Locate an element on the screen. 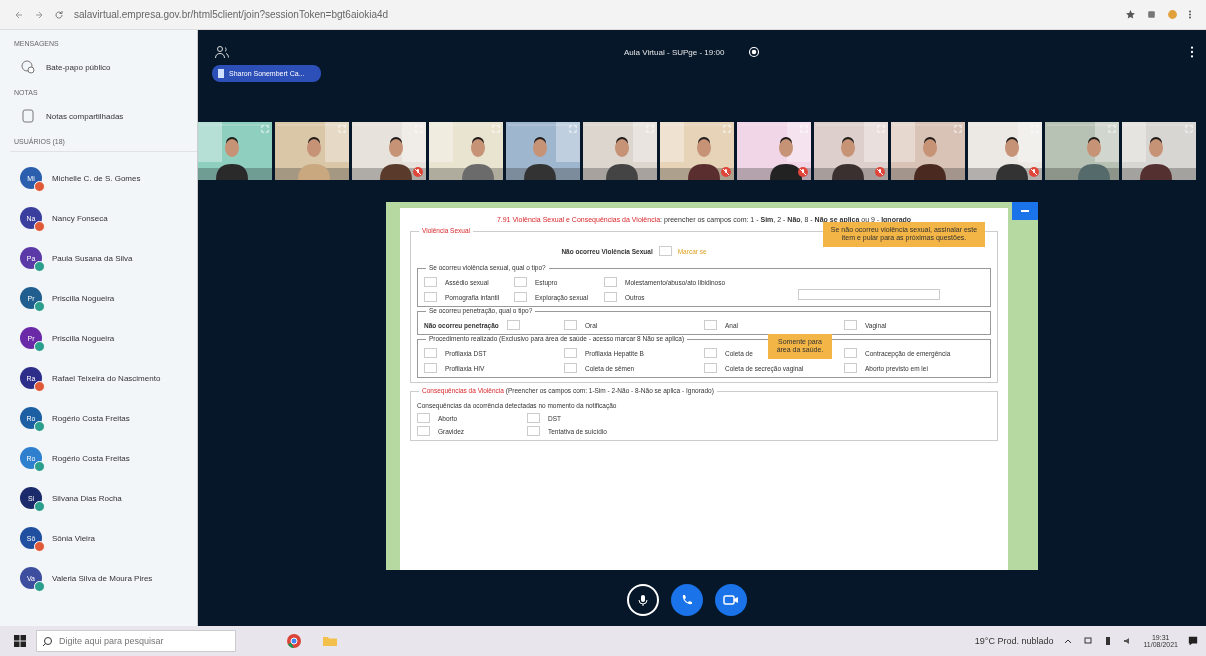 The image size is (1206, 656). user-name: Rafael Teixeira do Nascimento is located at coordinates (106, 378).